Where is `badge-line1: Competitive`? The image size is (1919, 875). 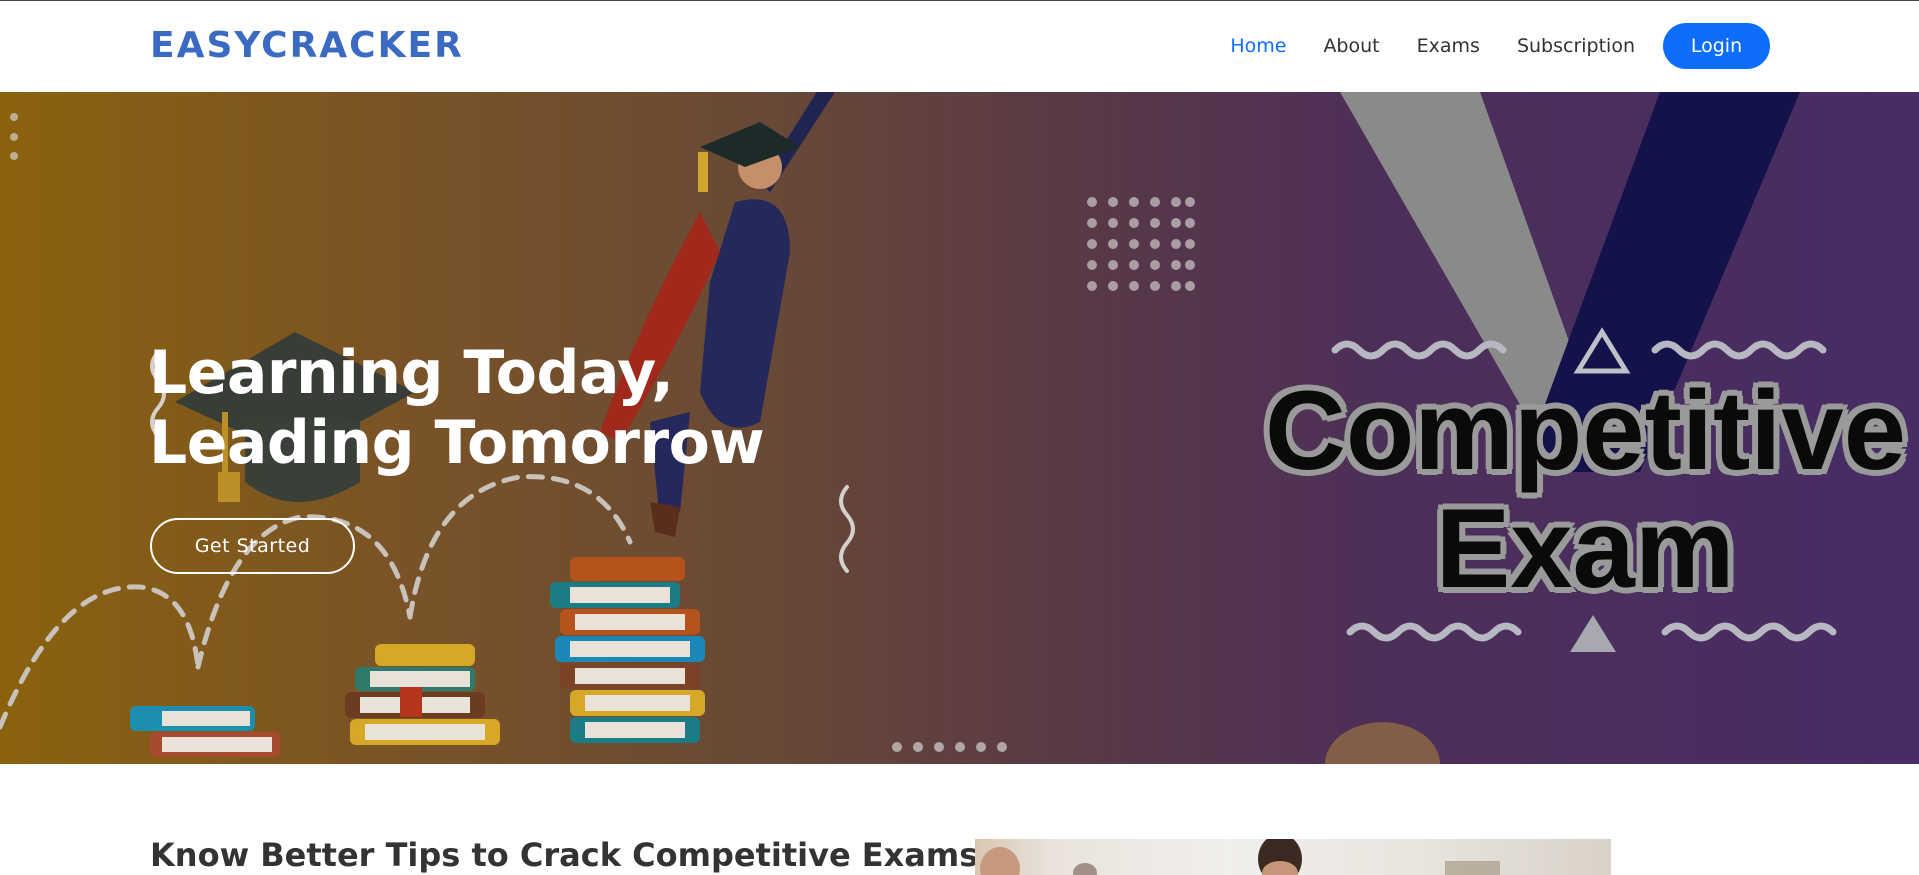 badge-line1: Competitive is located at coordinates (1585, 430).